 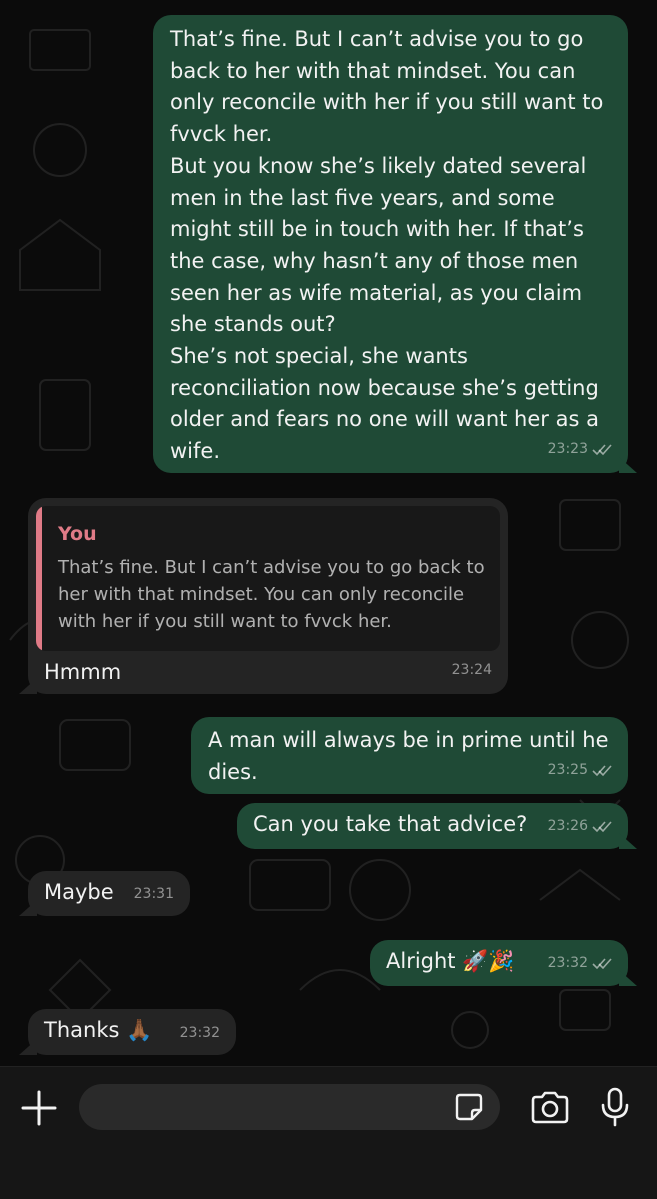 I want to click on message-time: 23:24, so click(x=471, y=670).